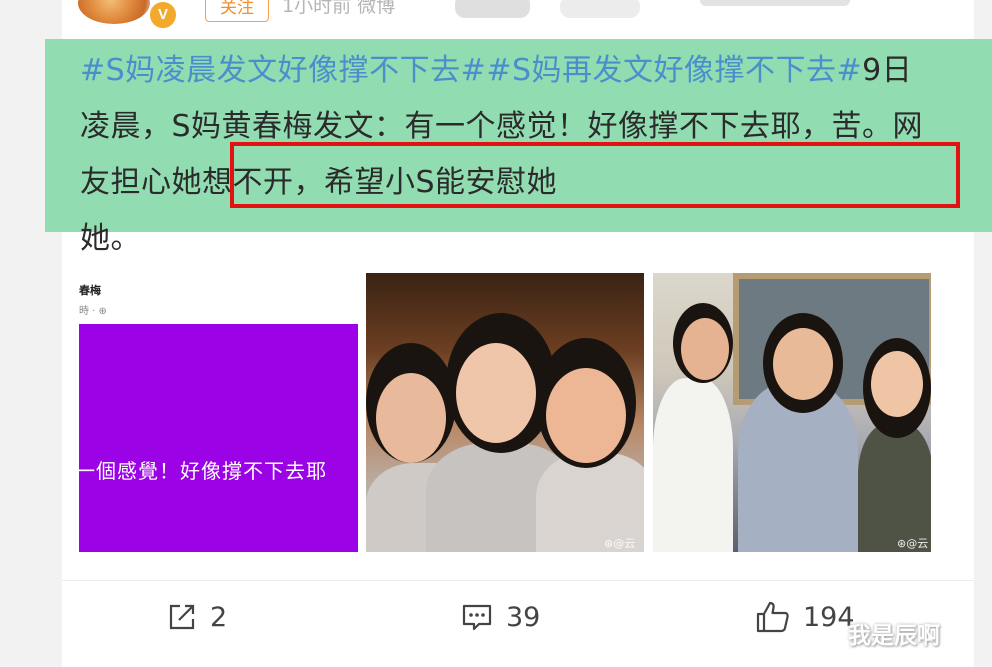  I want to click on post-image-1: 春梅 時 · ⊕ 一個感覺！好像撐不下去耶, so click(218, 412).